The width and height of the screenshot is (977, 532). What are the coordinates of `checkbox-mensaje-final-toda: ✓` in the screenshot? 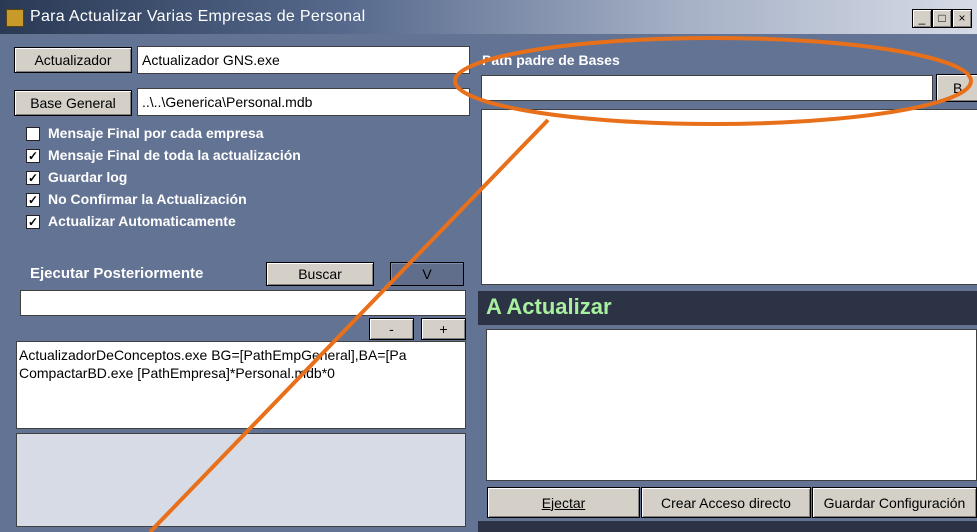 It's located at (33, 156).